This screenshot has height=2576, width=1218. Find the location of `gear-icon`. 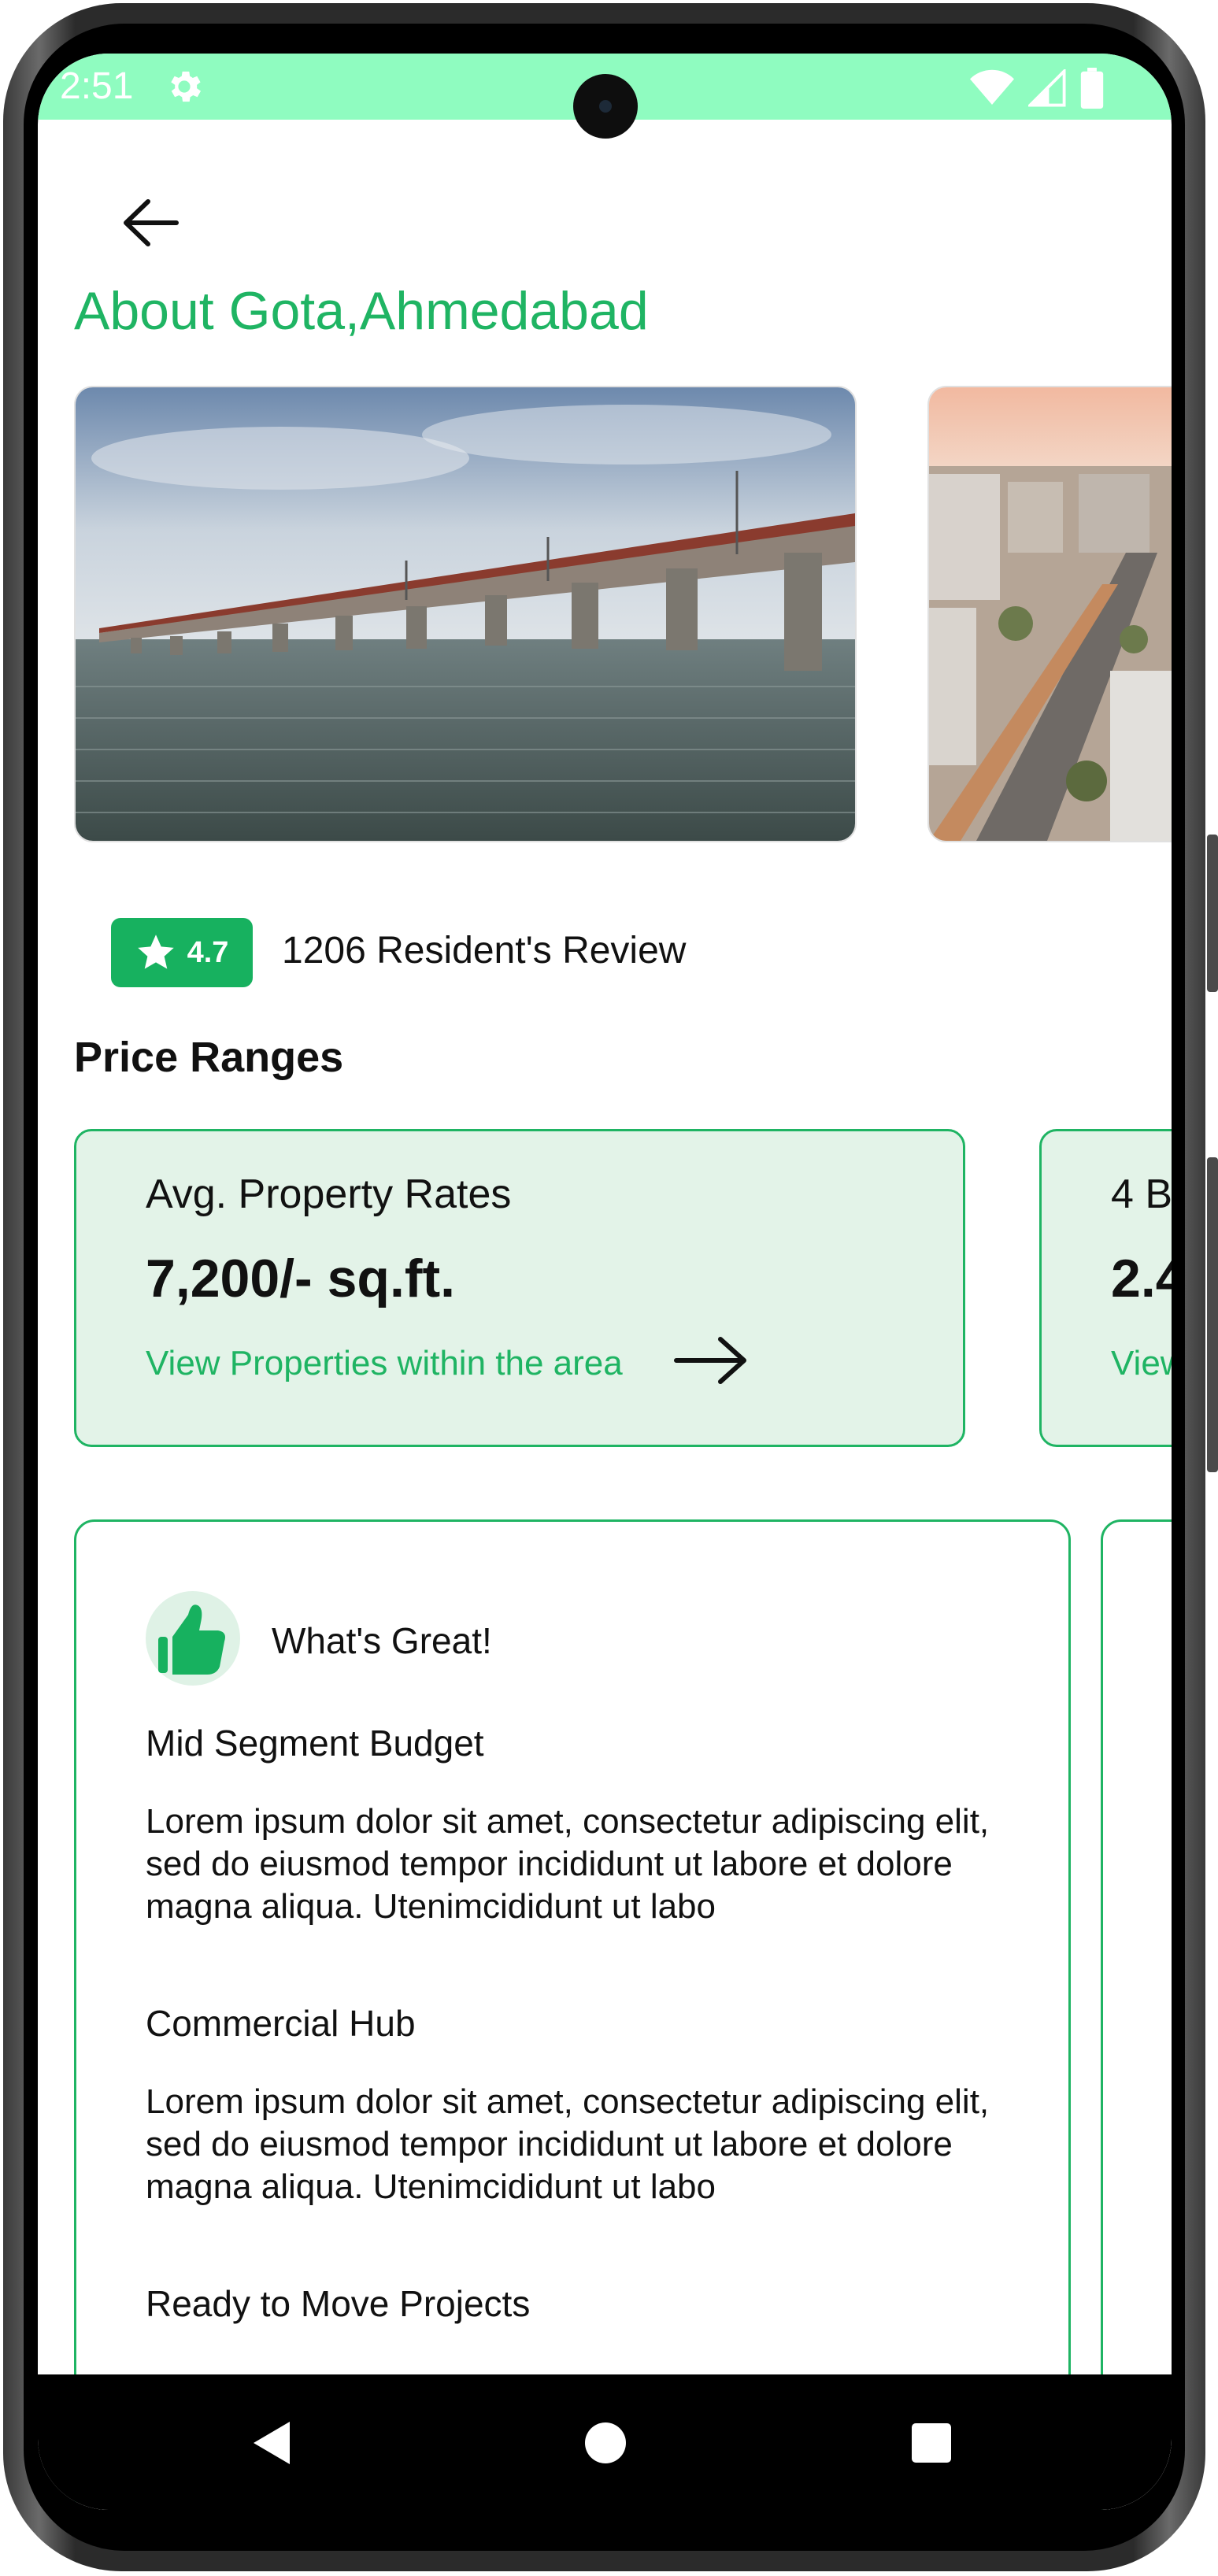

gear-icon is located at coordinates (186, 86).